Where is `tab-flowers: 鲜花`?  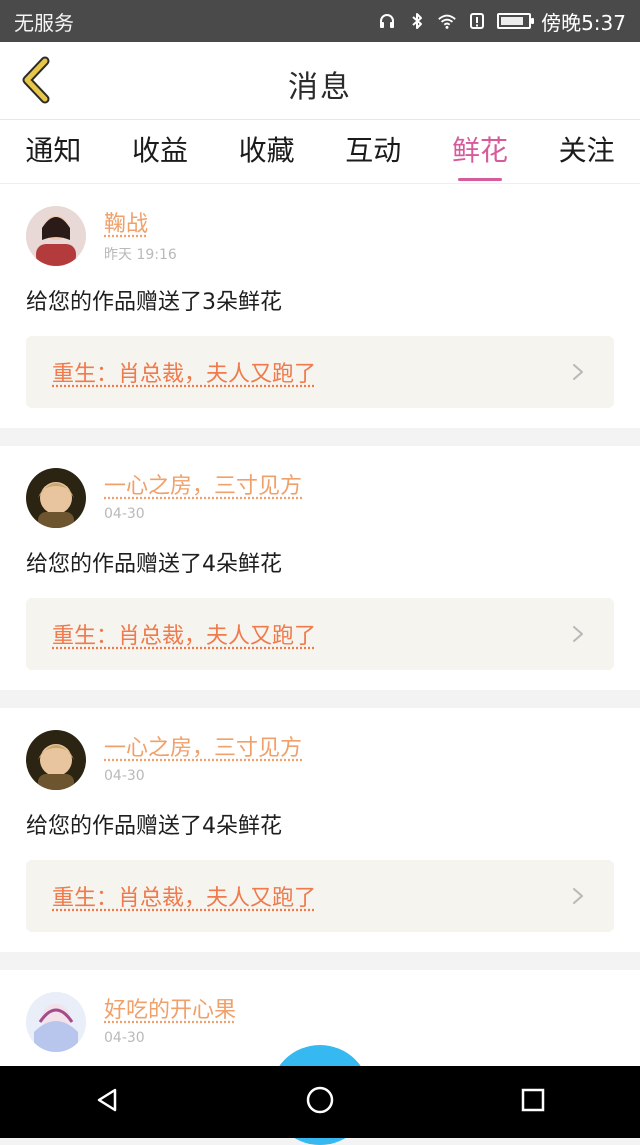 tab-flowers: 鲜花 is located at coordinates (480, 152).